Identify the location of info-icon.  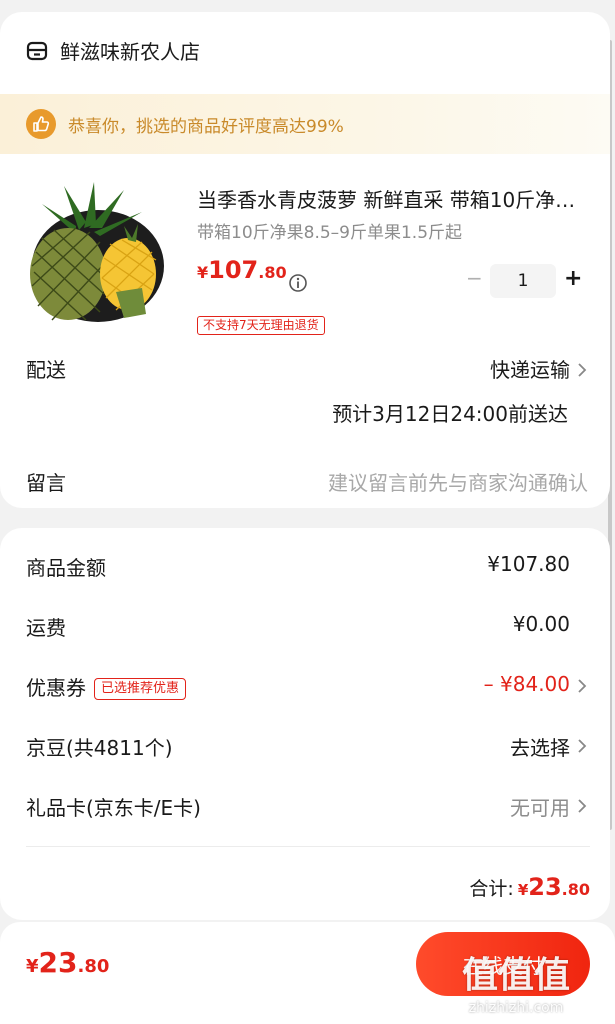
(298, 283).